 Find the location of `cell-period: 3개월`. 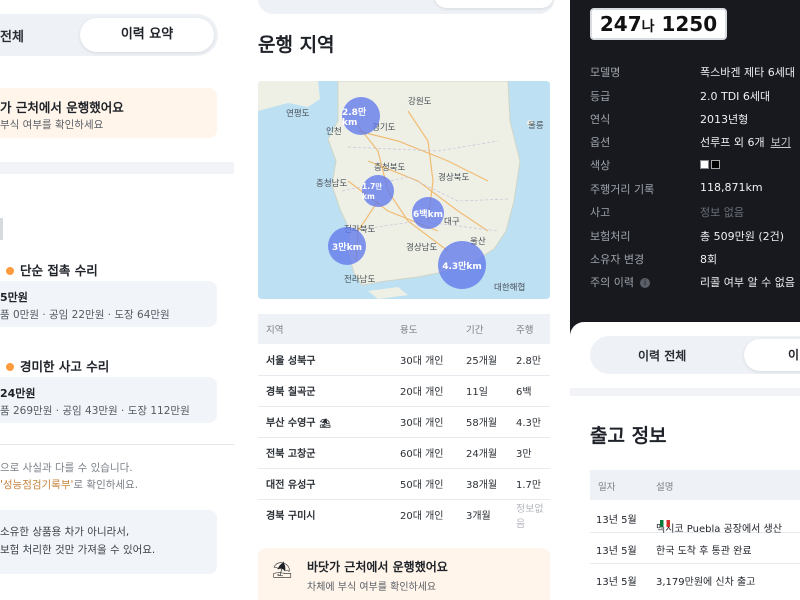

cell-period: 3개월 is located at coordinates (478, 517).